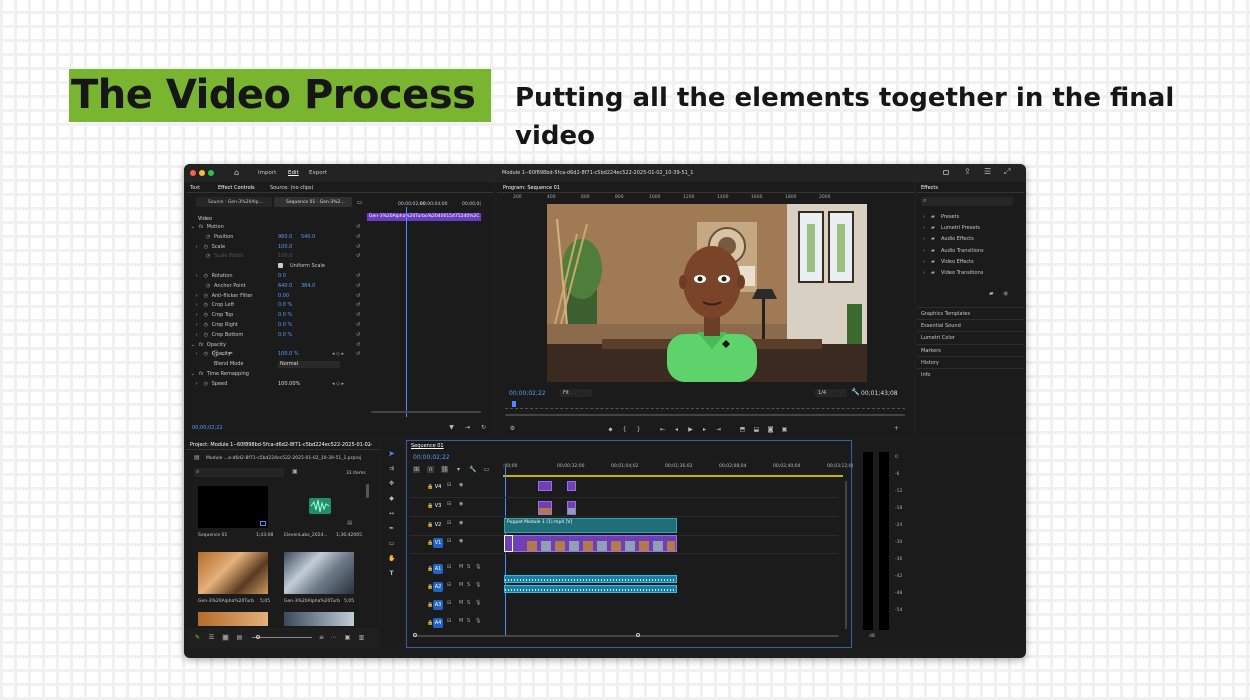  I want to click on effect-property-row: Uniform Scale, so click(275, 266).